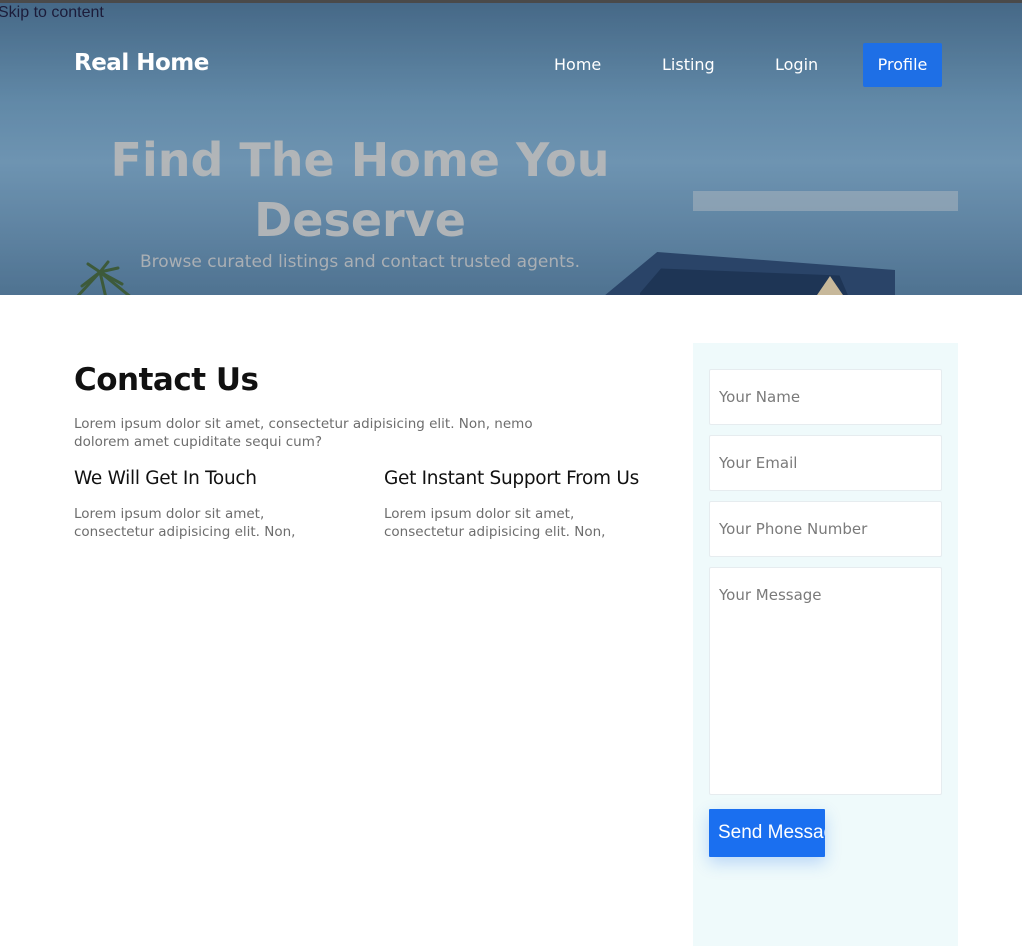  Describe the element at coordinates (511, 478) in the screenshot. I see `feature-title: Get Instant Support From Us` at that location.